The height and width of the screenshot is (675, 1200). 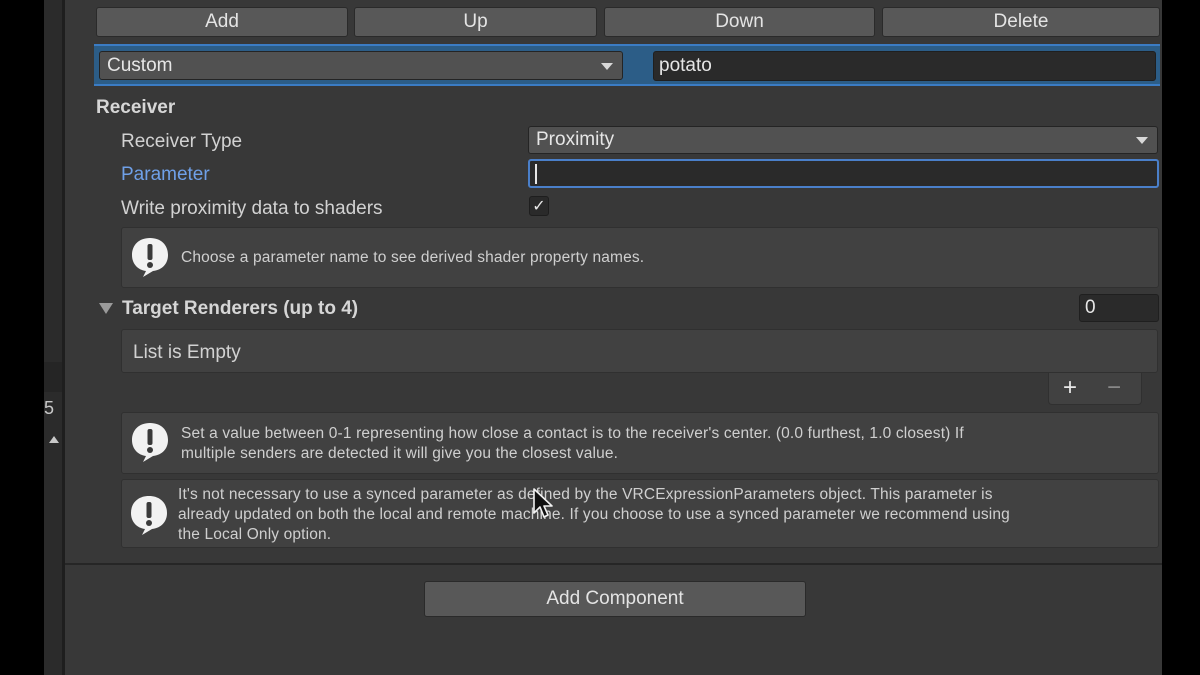 I want to click on hierarchy-panel-edge: 5, so click(x=53, y=337).